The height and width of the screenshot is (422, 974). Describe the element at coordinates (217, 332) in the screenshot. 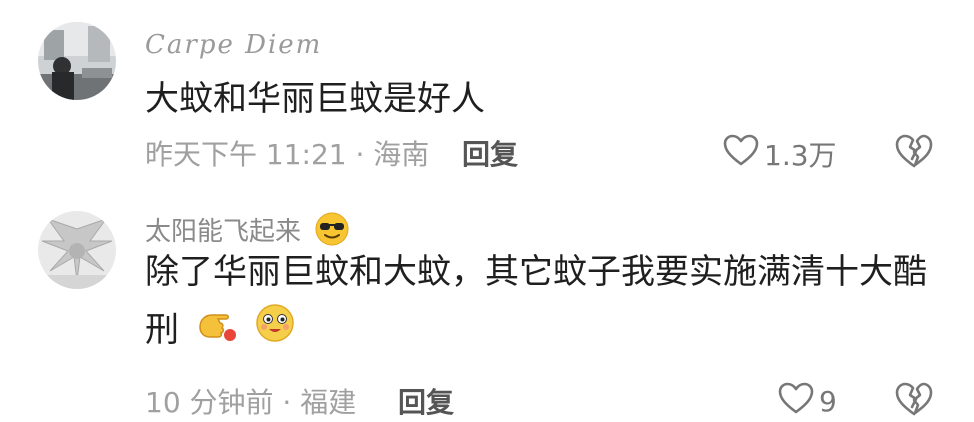

I see `pointing-hand-emoji` at that location.